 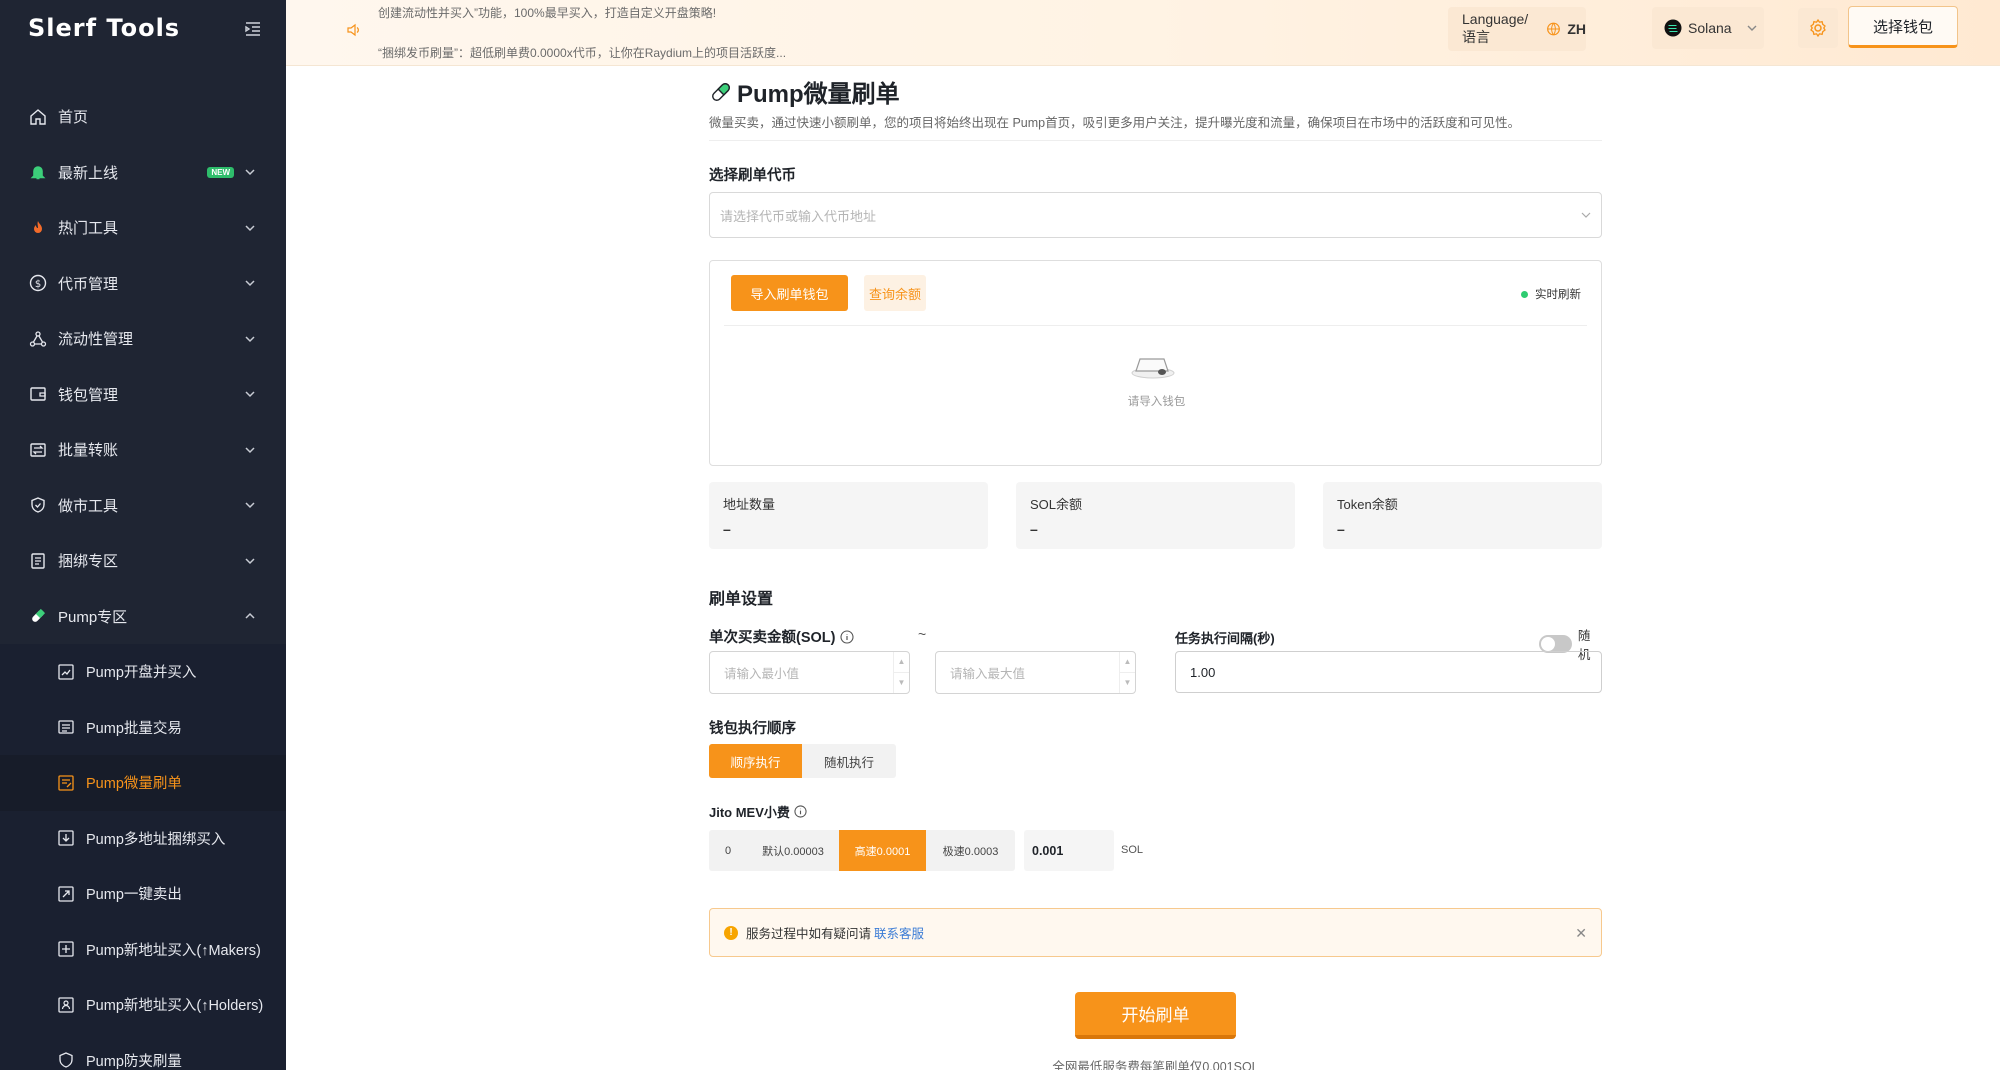 What do you see at coordinates (1558, 295) in the screenshot?
I see `live-refresh-label: 实时刷新` at bounding box center [1558, 295].